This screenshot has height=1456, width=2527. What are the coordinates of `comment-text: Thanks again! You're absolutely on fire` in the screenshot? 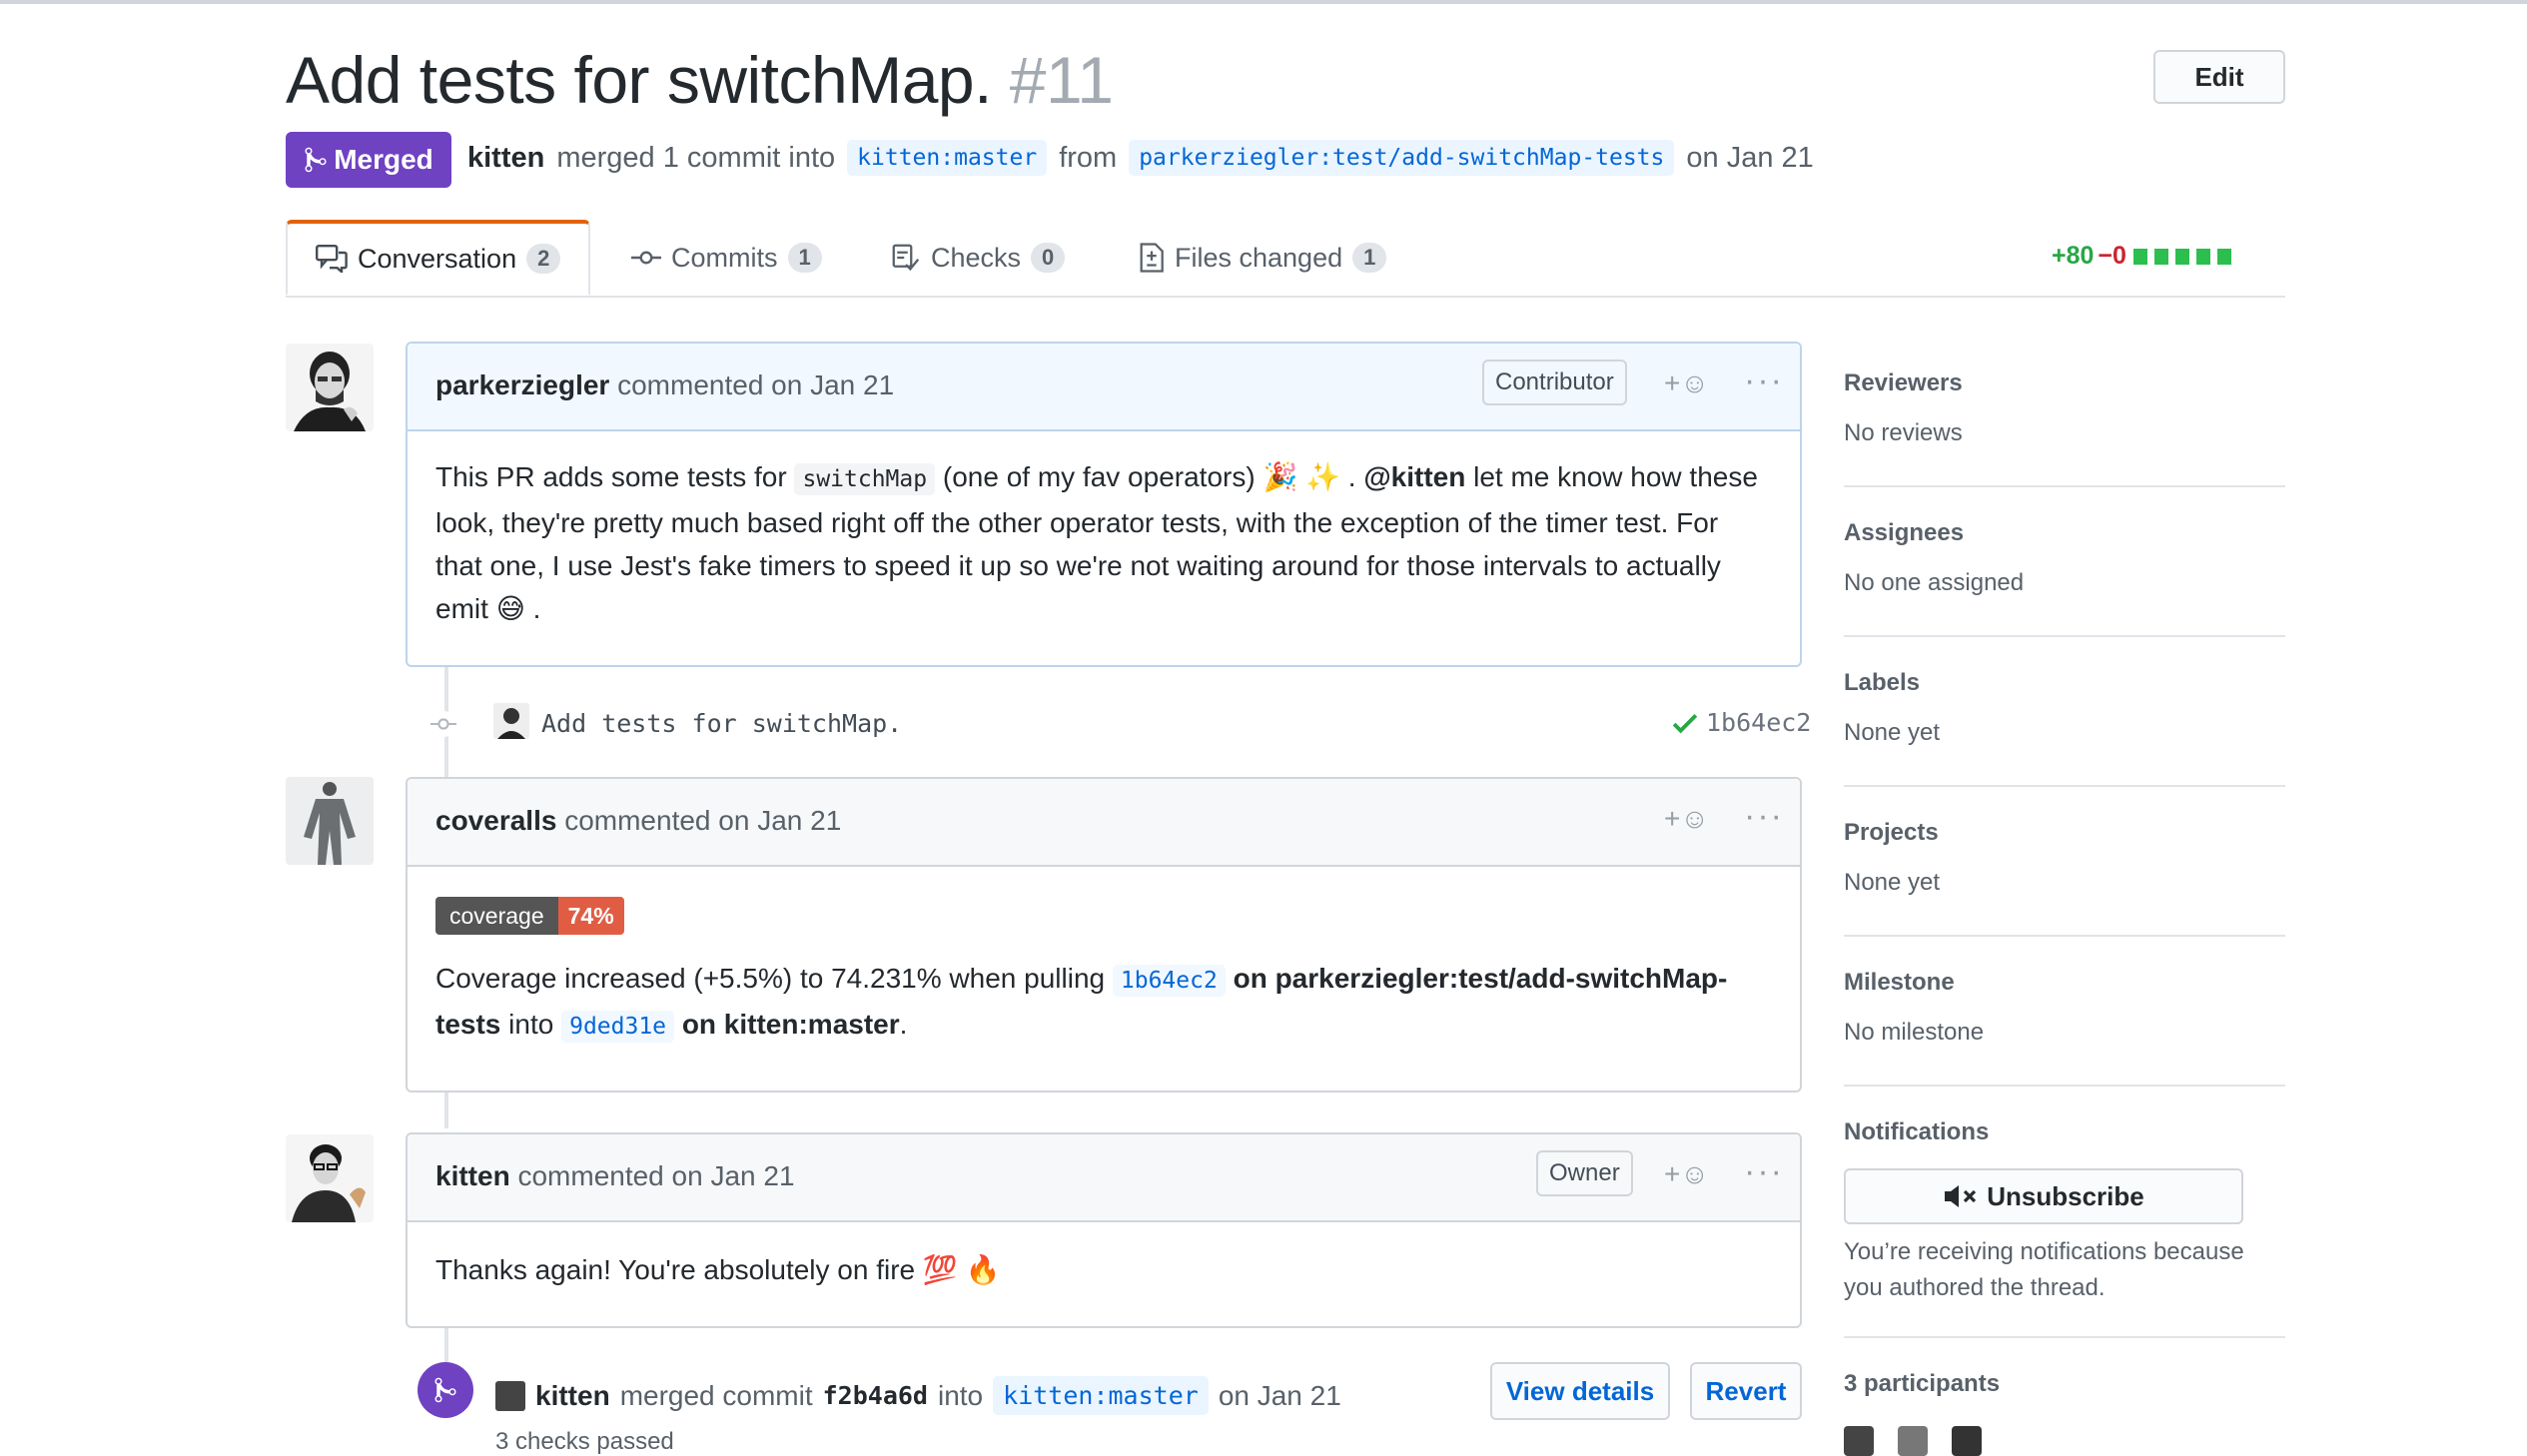 It's located at (675, 1270).